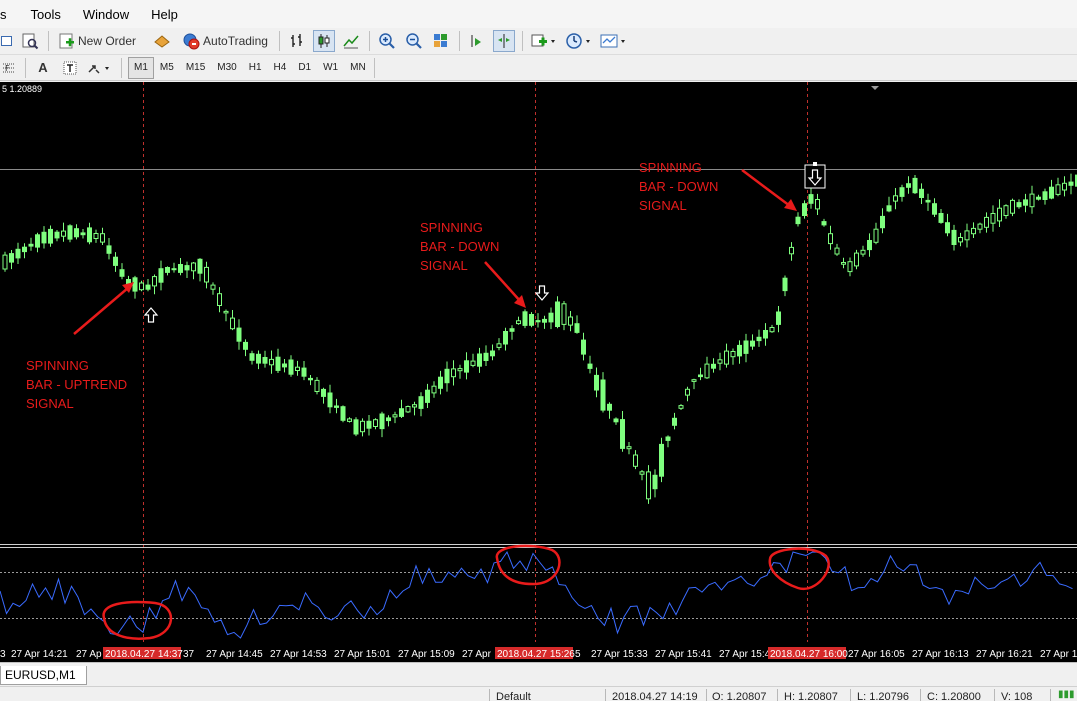 This screenshot has width=1077, height=701. I want to click on timeframe-m5: M5, so click(167, 68).